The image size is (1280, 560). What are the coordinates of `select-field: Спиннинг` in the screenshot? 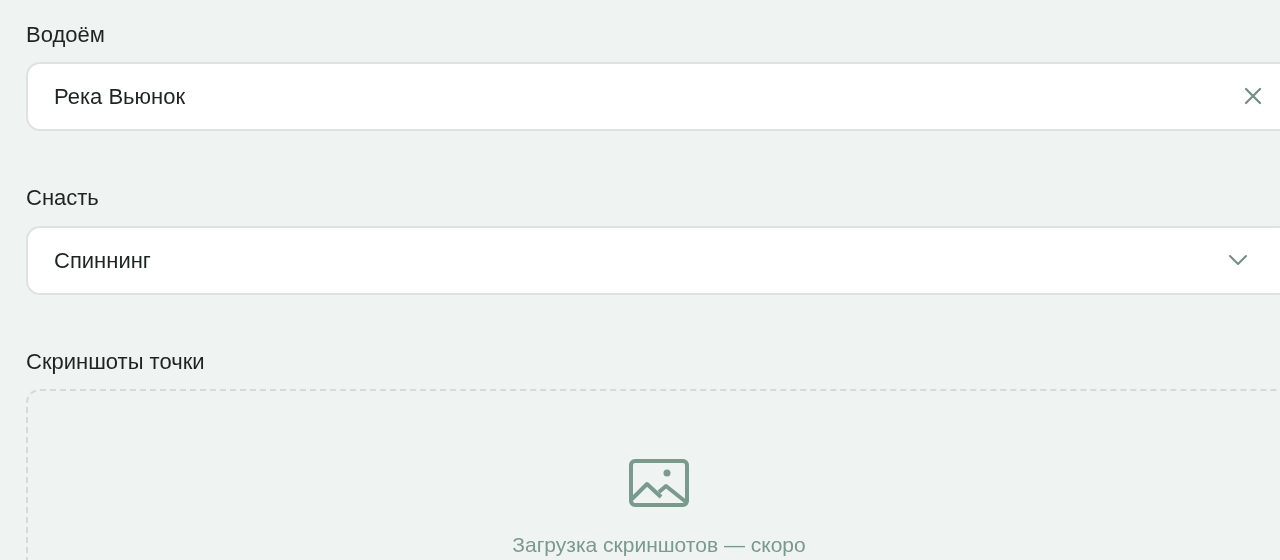 It's located at (653, 260).